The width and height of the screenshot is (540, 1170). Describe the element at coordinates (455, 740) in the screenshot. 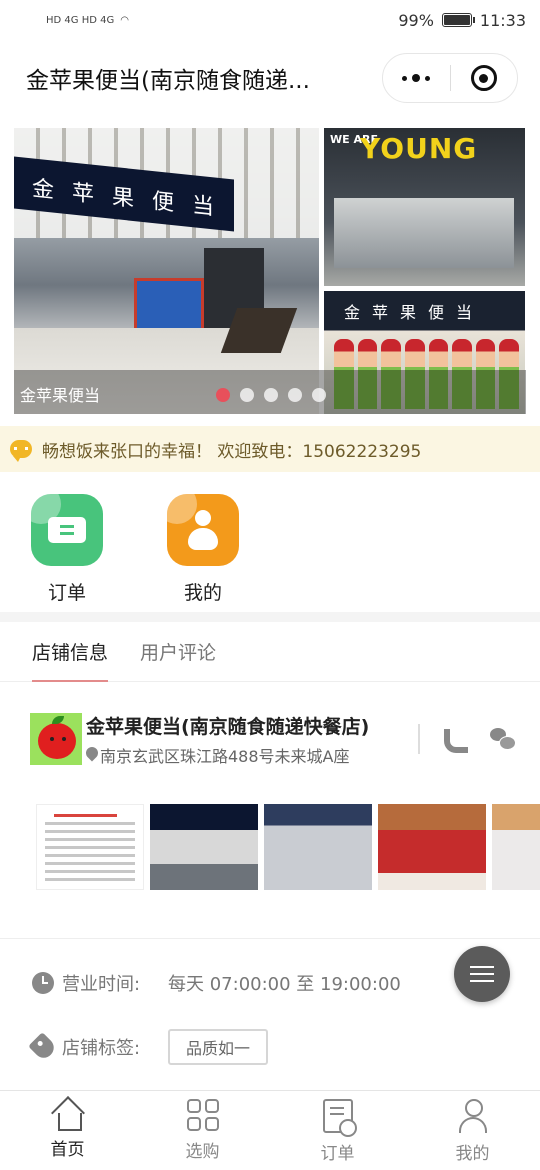

I see `phone-icon` at that location.